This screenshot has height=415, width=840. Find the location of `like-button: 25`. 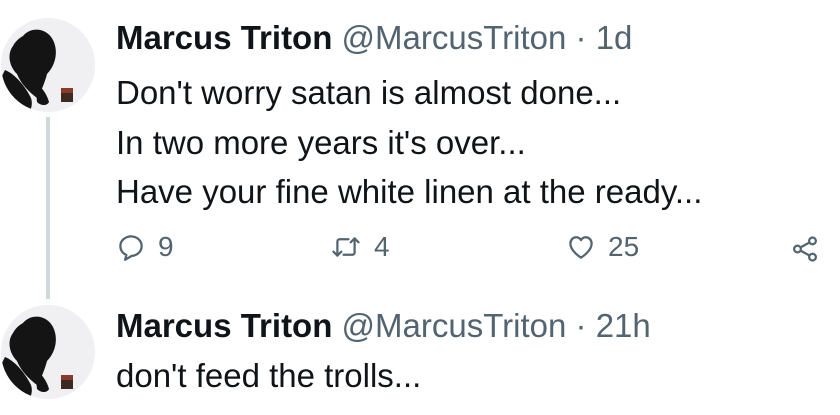

like-button: 25 is located at coordinates (602, 247).